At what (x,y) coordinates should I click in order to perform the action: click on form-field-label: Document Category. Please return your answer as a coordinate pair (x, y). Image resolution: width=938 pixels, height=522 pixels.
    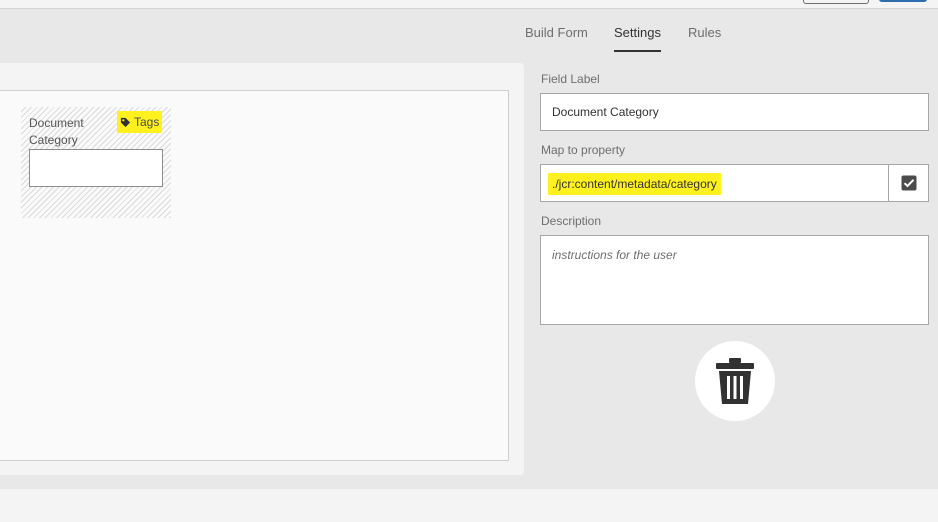
    Looking at the image, I should click on (56, 131).